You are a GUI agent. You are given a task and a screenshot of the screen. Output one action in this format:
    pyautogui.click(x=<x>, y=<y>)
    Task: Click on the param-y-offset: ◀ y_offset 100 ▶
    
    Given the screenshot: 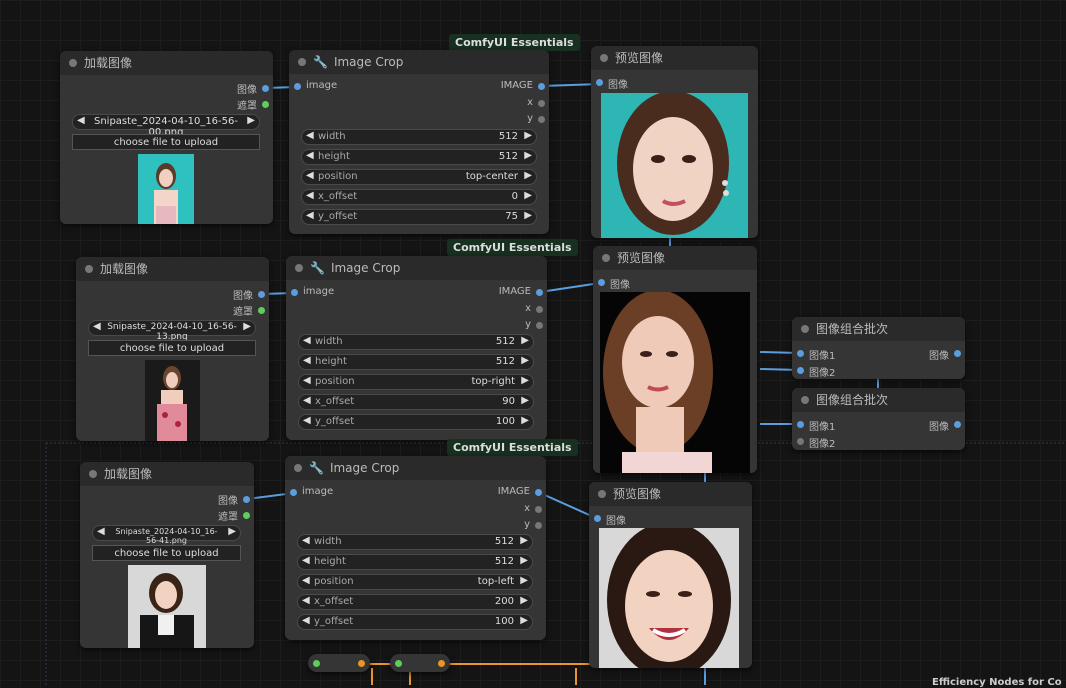 What is the action you would take?
    pyautogui.click(x=416, y=422)
    